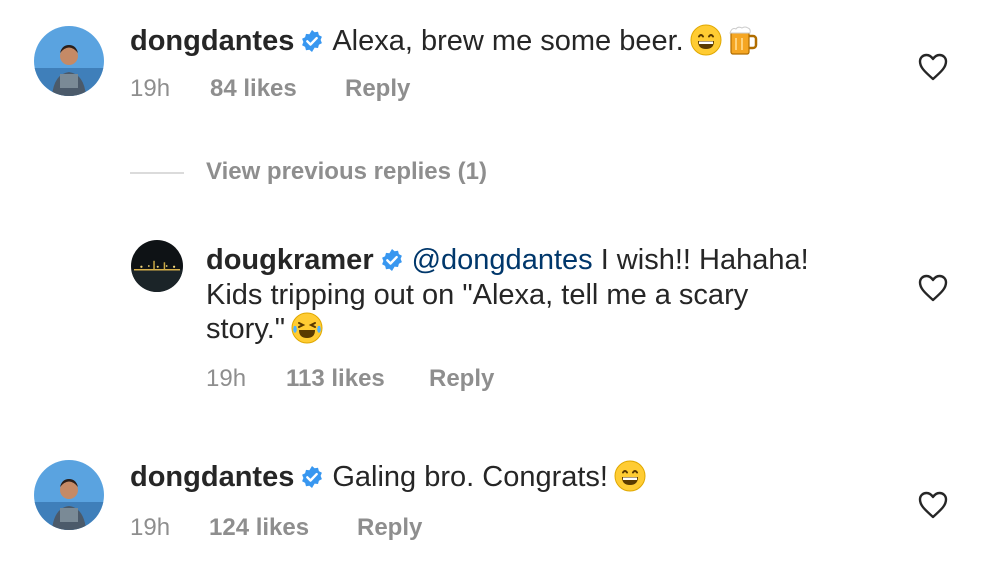 The height and width of the screenshot is (576, 1000). Describe the element at coordinates (470, 477) in the screenshot. I see `comment-text: Galing bro. Congrats!` at that location.